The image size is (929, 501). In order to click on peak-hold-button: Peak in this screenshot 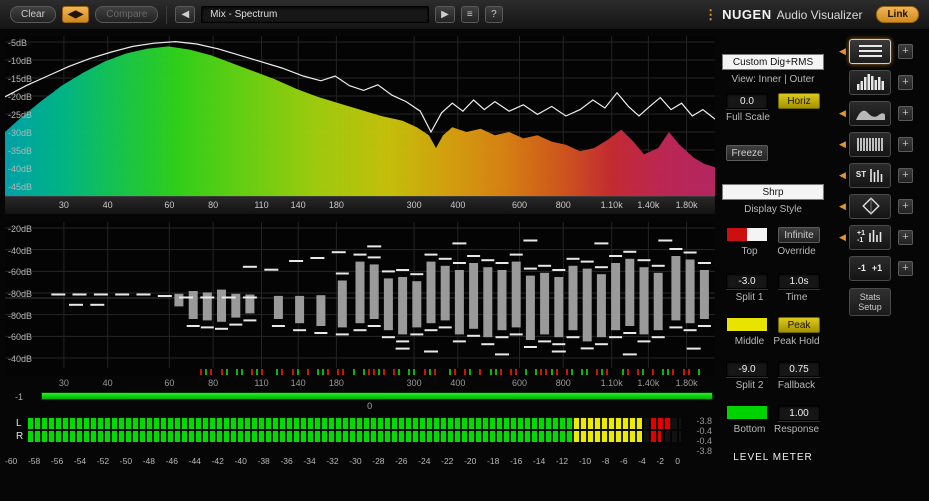, I will do `click(799, 325)`.